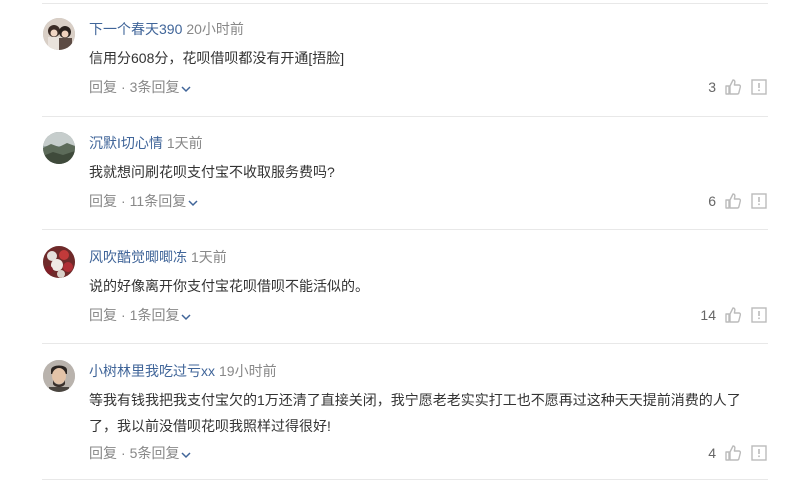 The image size is (790, 483). I want to click on view-replies-button: 11条回复, so click(164, 201).